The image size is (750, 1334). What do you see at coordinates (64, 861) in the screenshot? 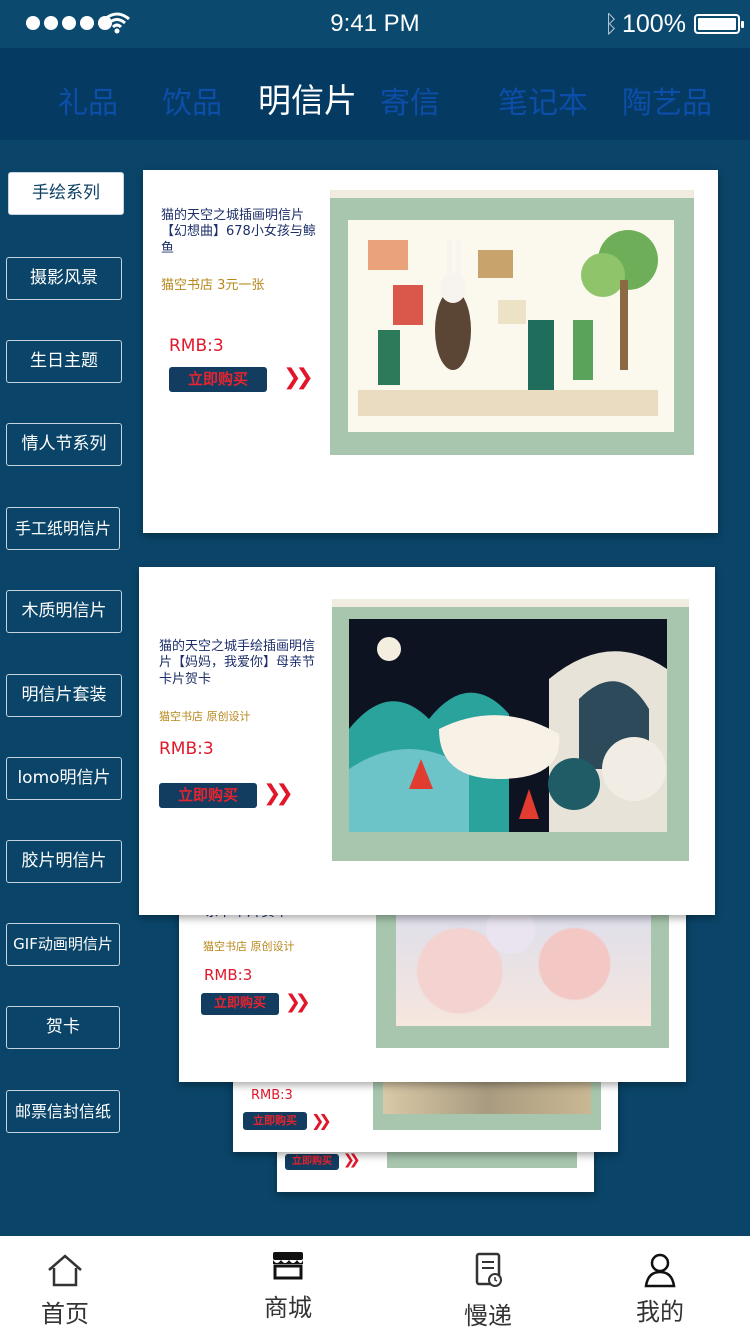
I see `sidebar-item-film: 胶片明信片` at bounding box center [64, 861].